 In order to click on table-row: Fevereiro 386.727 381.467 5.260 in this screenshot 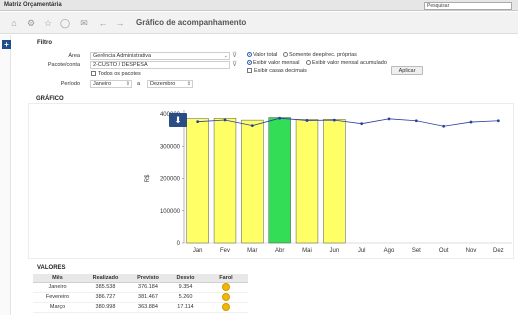, I will do `click(140, 297)`.